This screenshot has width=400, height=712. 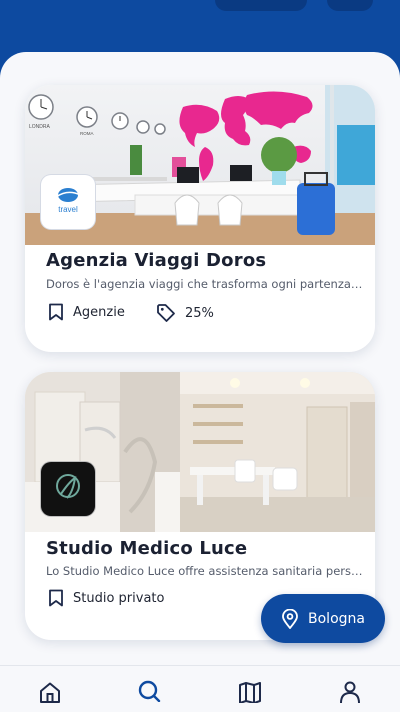 I want to click on discount-tag-icon, so click(x=166, y=313).